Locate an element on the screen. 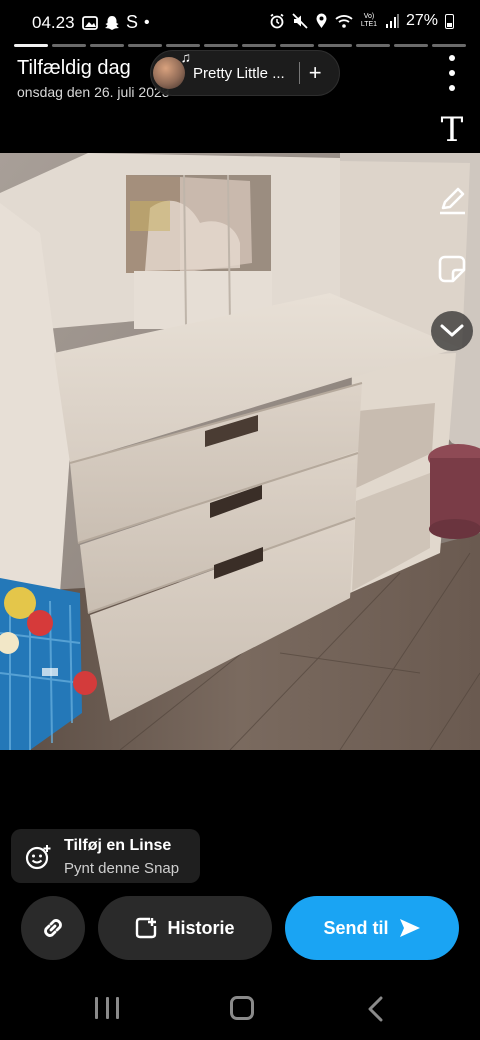  signal-icon is located at coordinates (392, 21).